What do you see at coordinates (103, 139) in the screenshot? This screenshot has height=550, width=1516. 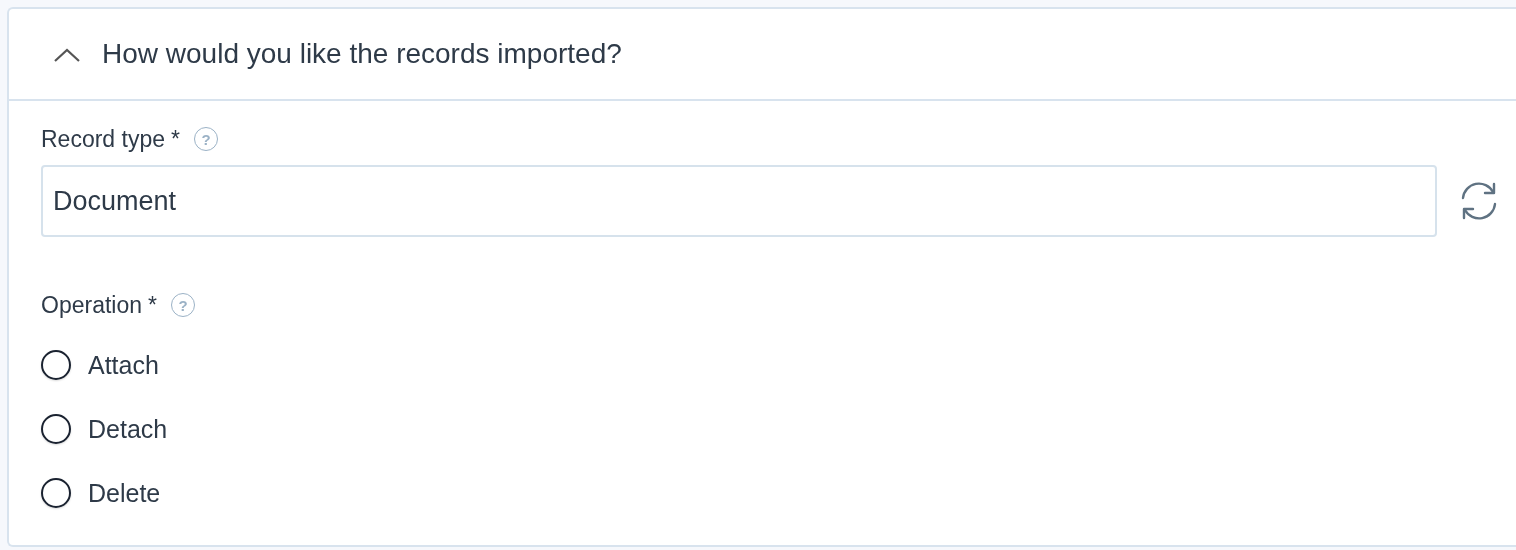 I see `field-label: Record type` at bounding box center [103, 139].